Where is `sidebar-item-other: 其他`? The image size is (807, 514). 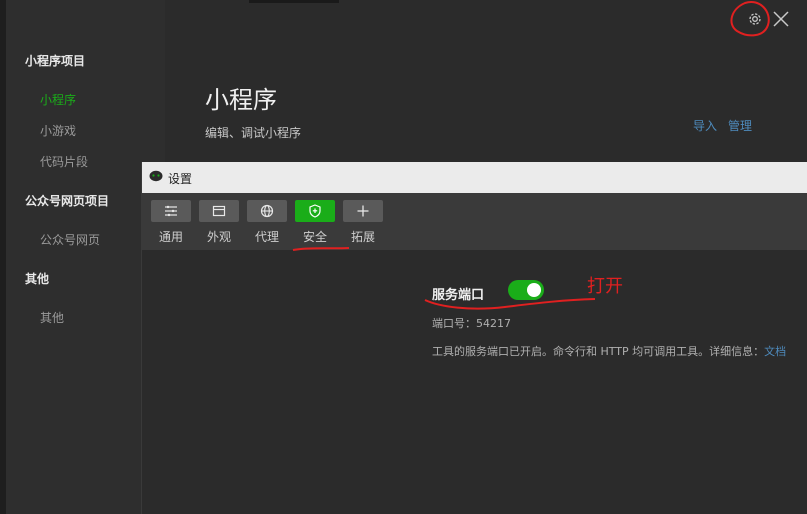 sidebar-item-other: 其他 is located at coordinates (52, 317).